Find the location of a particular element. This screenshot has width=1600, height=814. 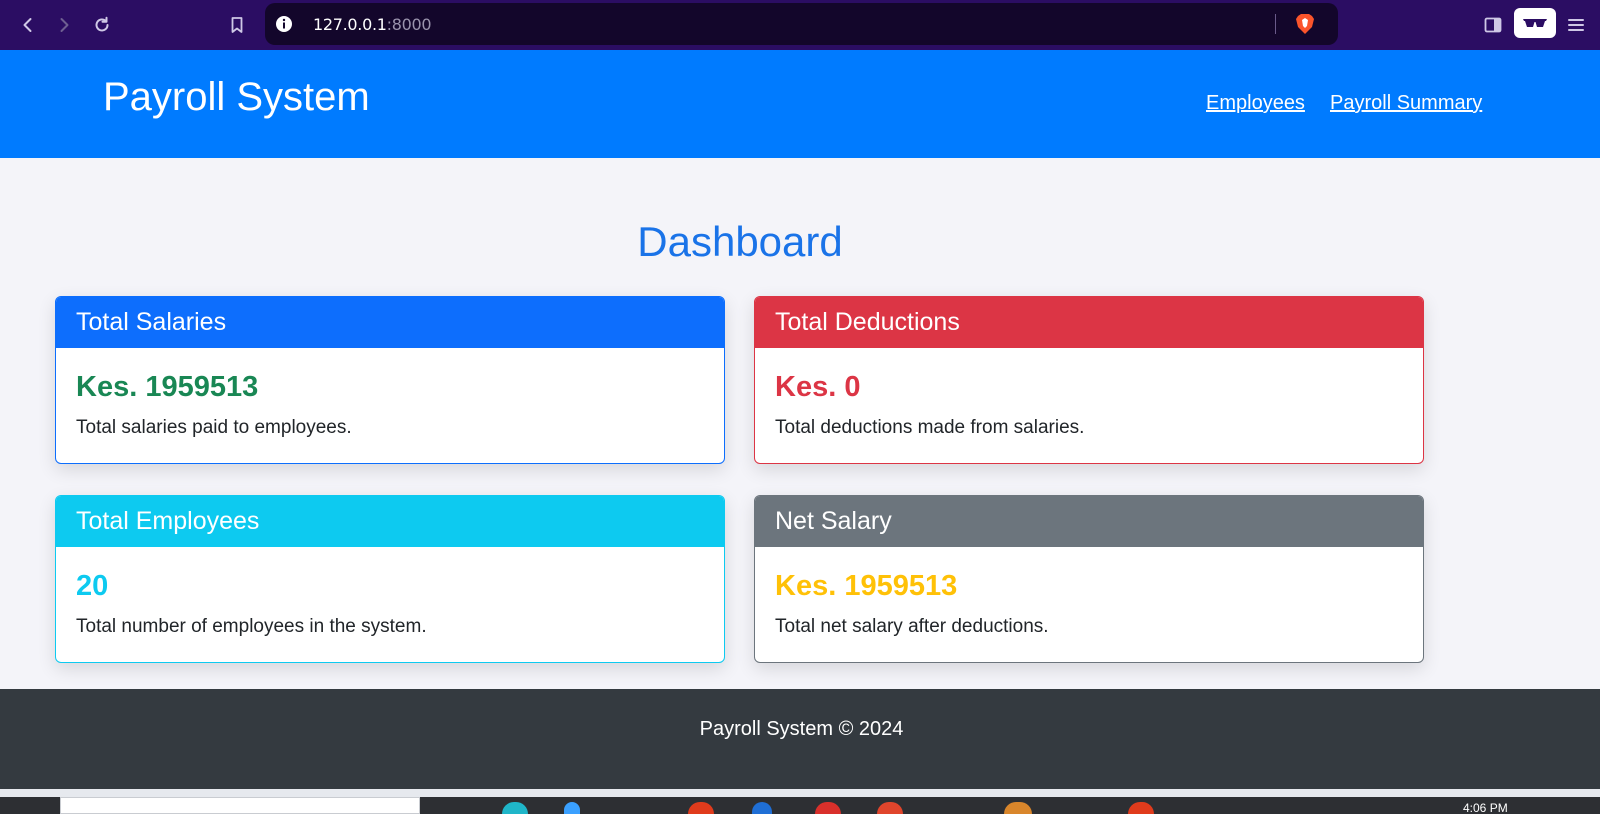

reload-icon is located at coordinates (102, 24).